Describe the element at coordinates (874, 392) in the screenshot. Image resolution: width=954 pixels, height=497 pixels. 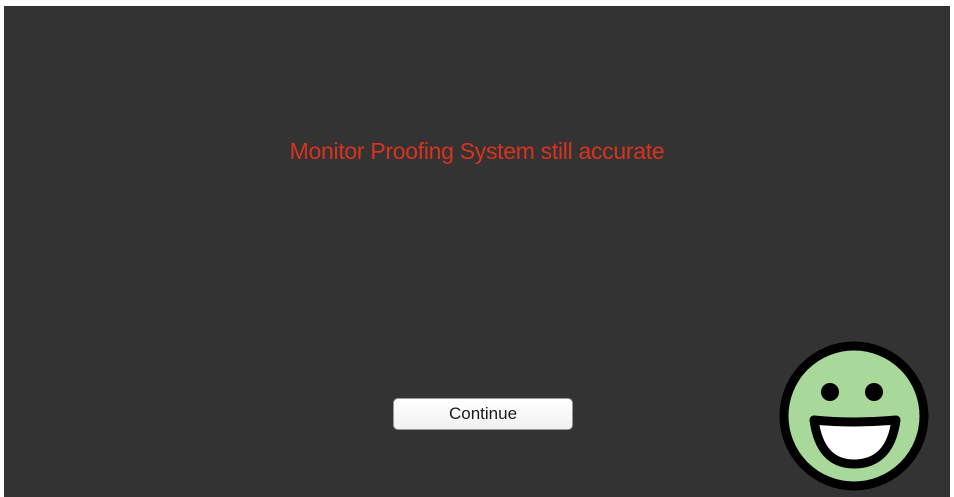
I see `smiley-right-eye` at that location.